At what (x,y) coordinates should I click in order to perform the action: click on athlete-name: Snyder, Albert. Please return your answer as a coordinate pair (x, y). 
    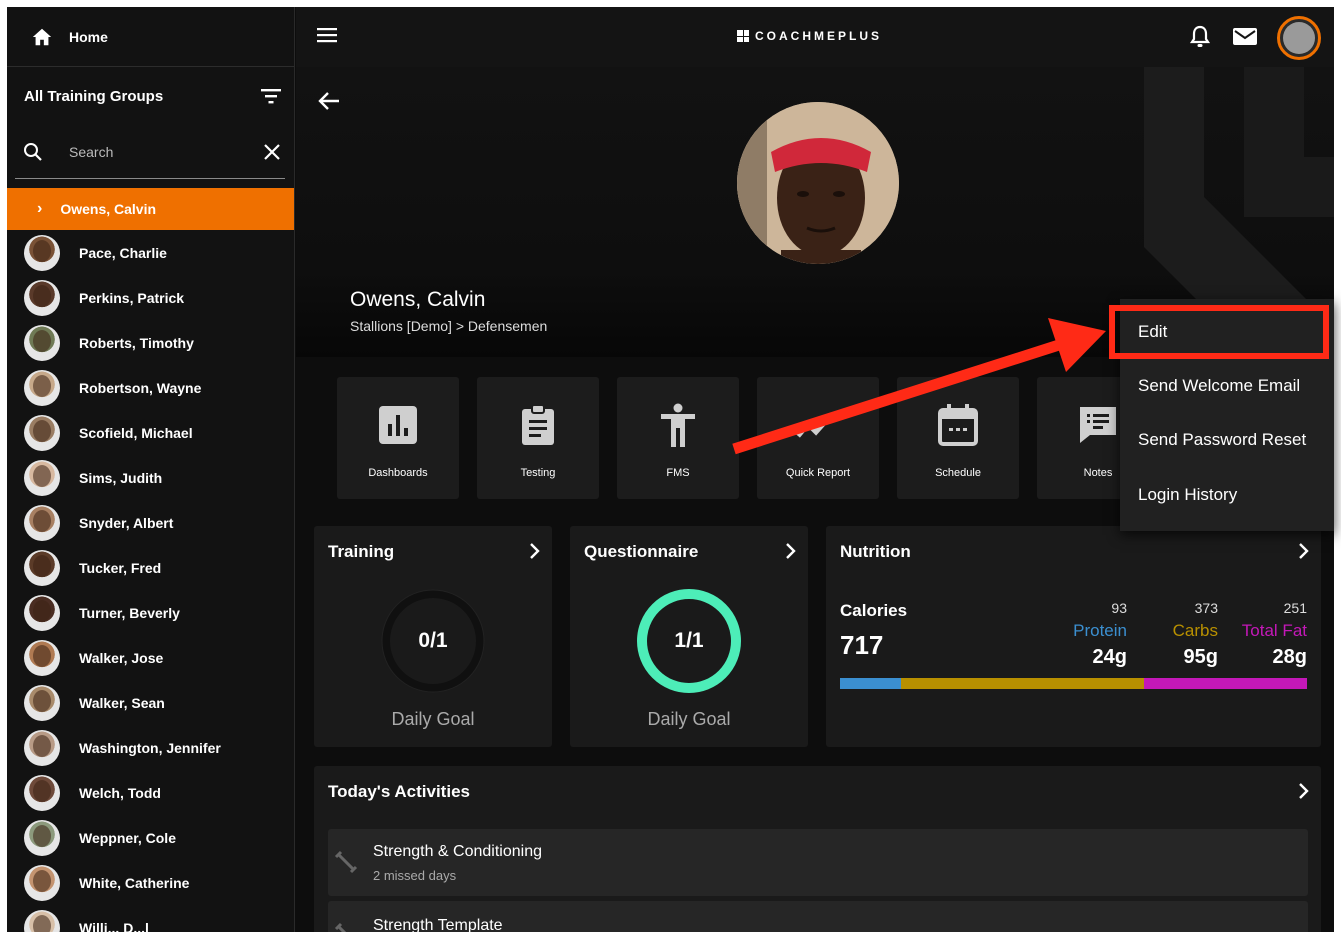
    Looking at the image, I should click on (126, 522).